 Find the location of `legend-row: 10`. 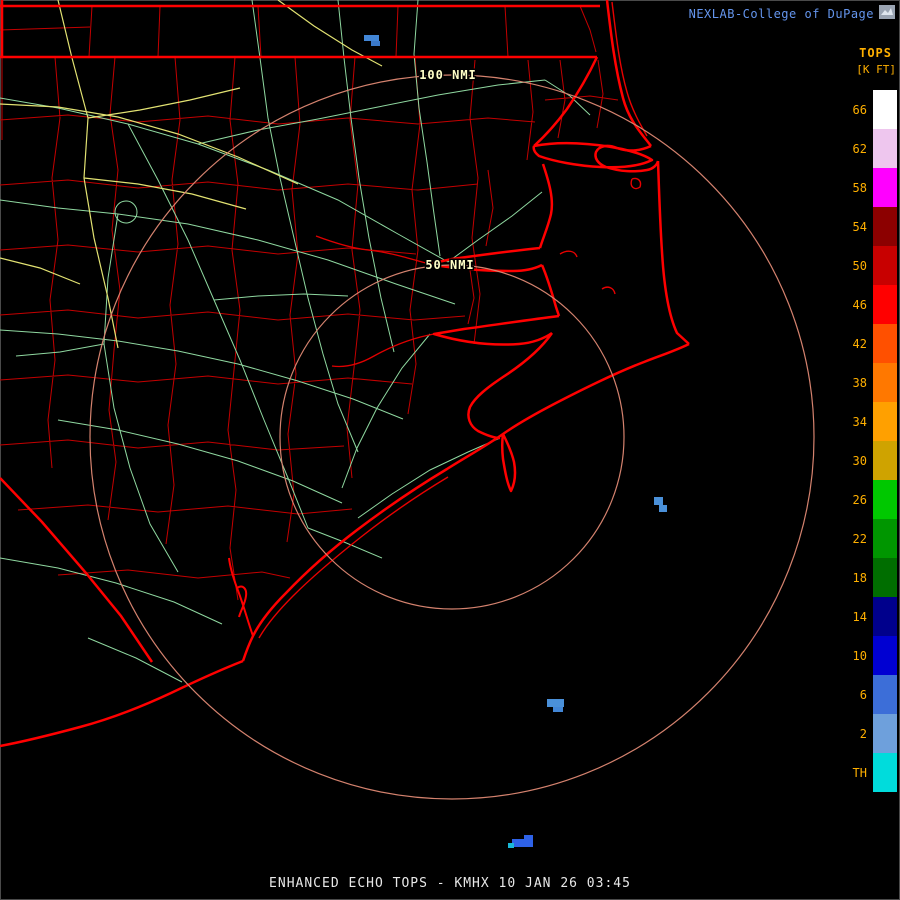

legend-row: 10 is located at coordinates (865, 655).